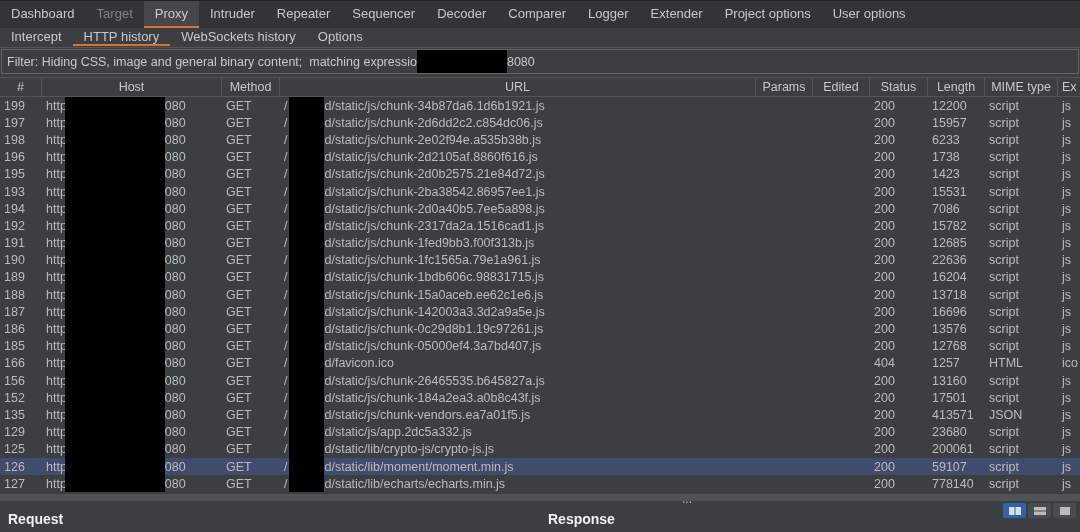 The height and width of the screenshot is (532, 1080). What do you see at coordinates (14, 157) in the screenshot?
I see `table-cell-text: 196` at bounding box center [14, 157].